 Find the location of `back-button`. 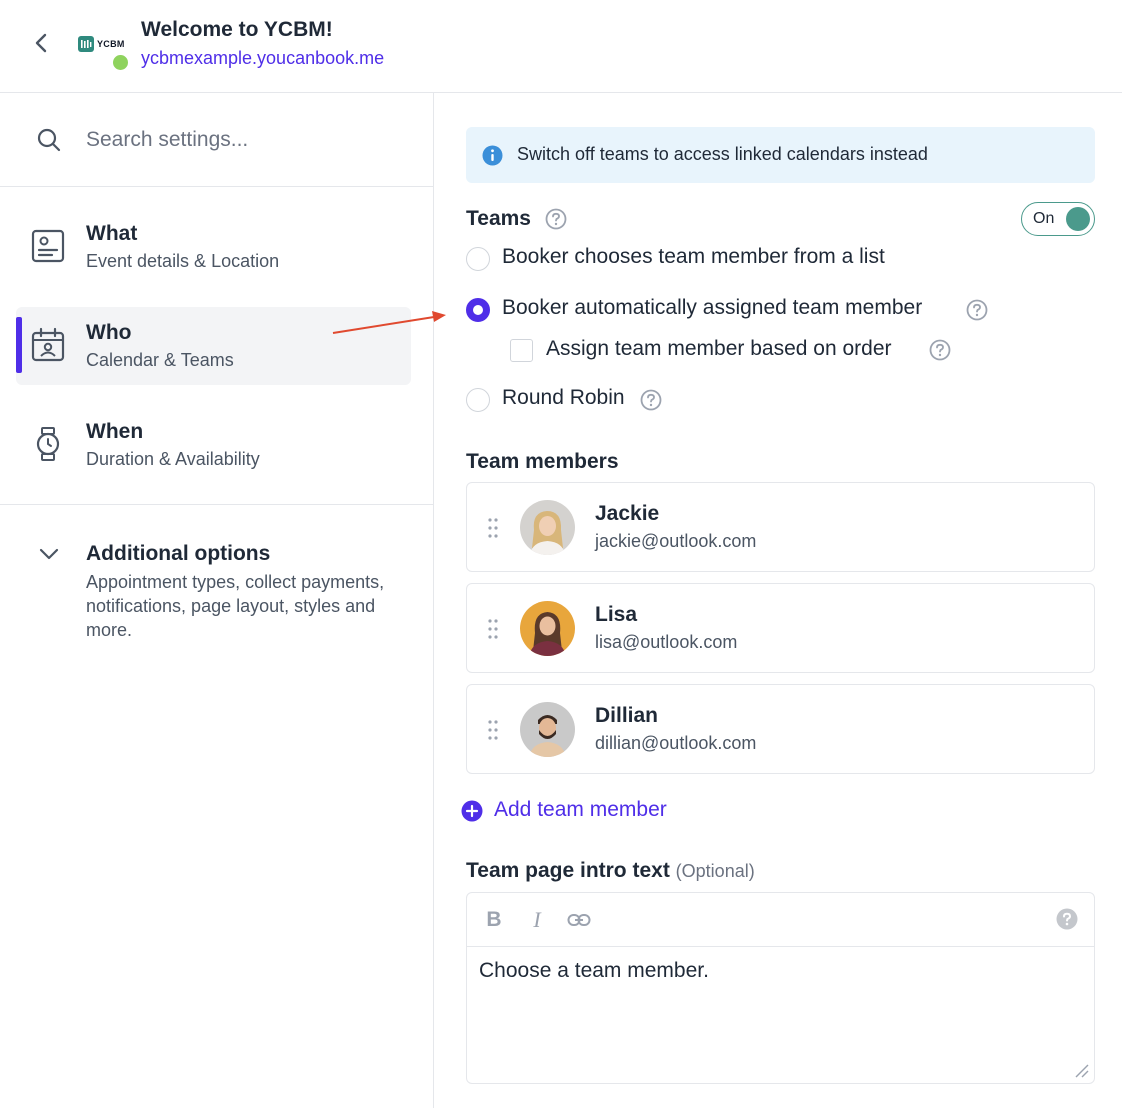

back-button is located at coordinates (41, 43).